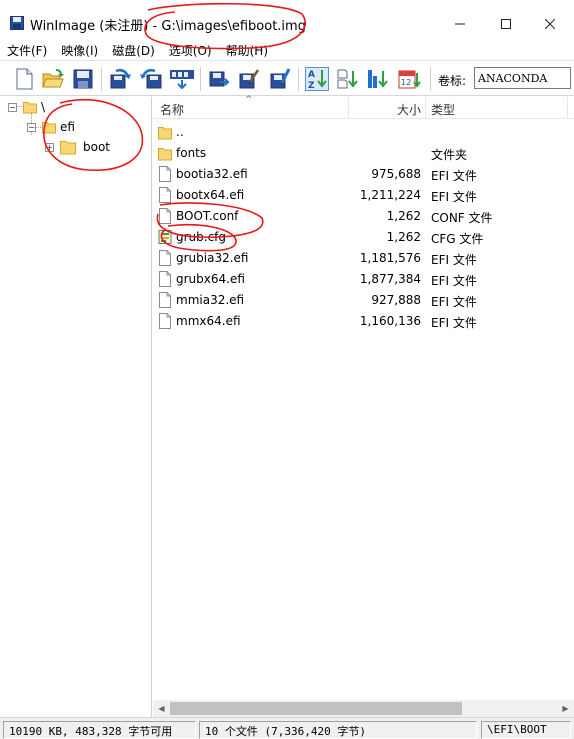 This screenshot has width=574, height=739. What do you see at coordinates (409, 109) in the screenshot?
I see `column-header-size: 大小` at bounding box center [409, 109].